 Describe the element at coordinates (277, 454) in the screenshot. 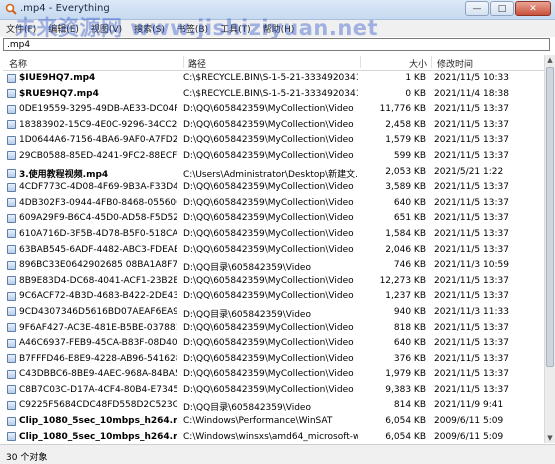

I see `status-bar: 30 个对象` at that location.